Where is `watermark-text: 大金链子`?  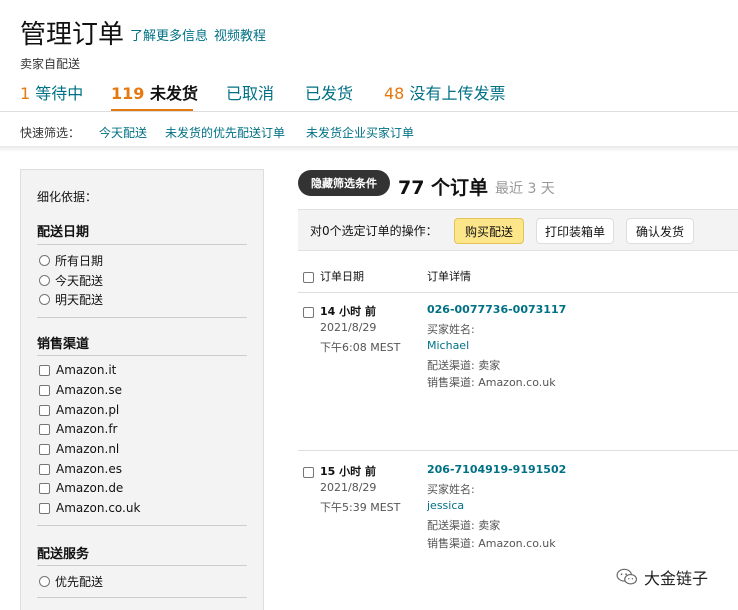
watermark-text: 大金链子 is located at coordinates (676, 578).